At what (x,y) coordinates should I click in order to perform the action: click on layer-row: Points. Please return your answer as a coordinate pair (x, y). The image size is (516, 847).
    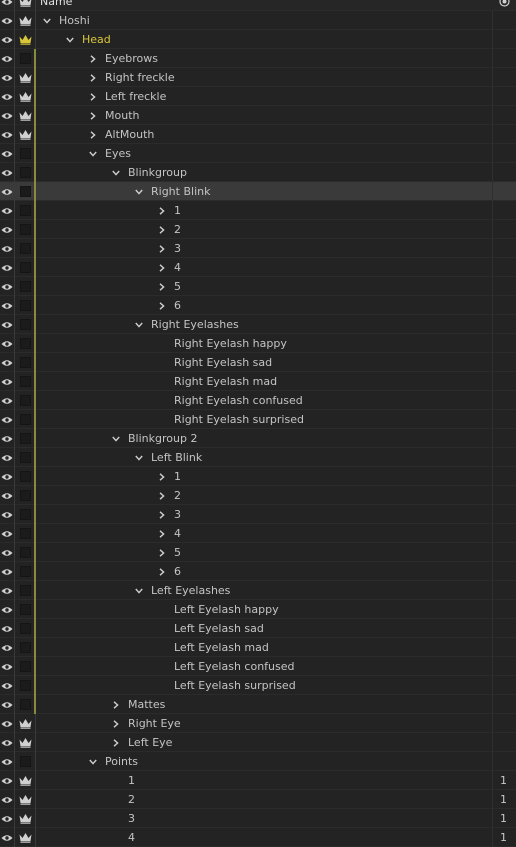
    Looking at the image, I should click on (258, 761).